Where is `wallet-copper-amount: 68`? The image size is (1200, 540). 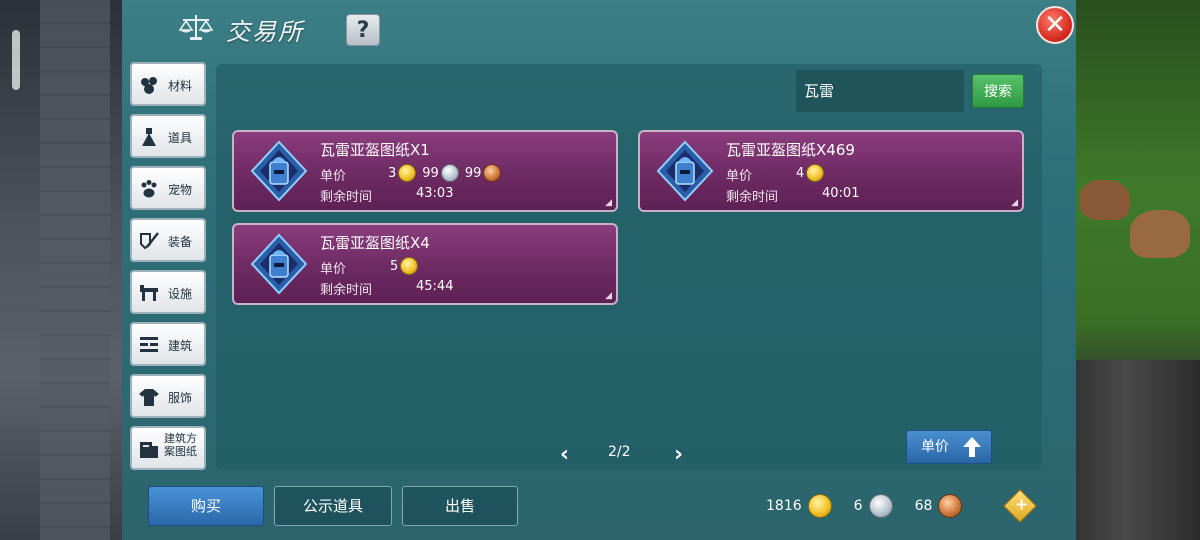
wallet-copper-amount: 68 is located at coordinates (923, 506).